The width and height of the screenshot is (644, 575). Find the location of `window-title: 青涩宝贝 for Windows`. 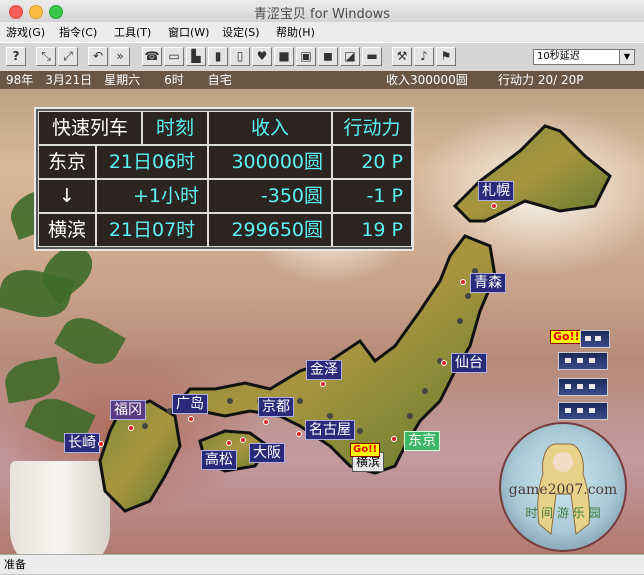

window-title: 青涩宝贝 for Windows is located at coordinates (322, 14).